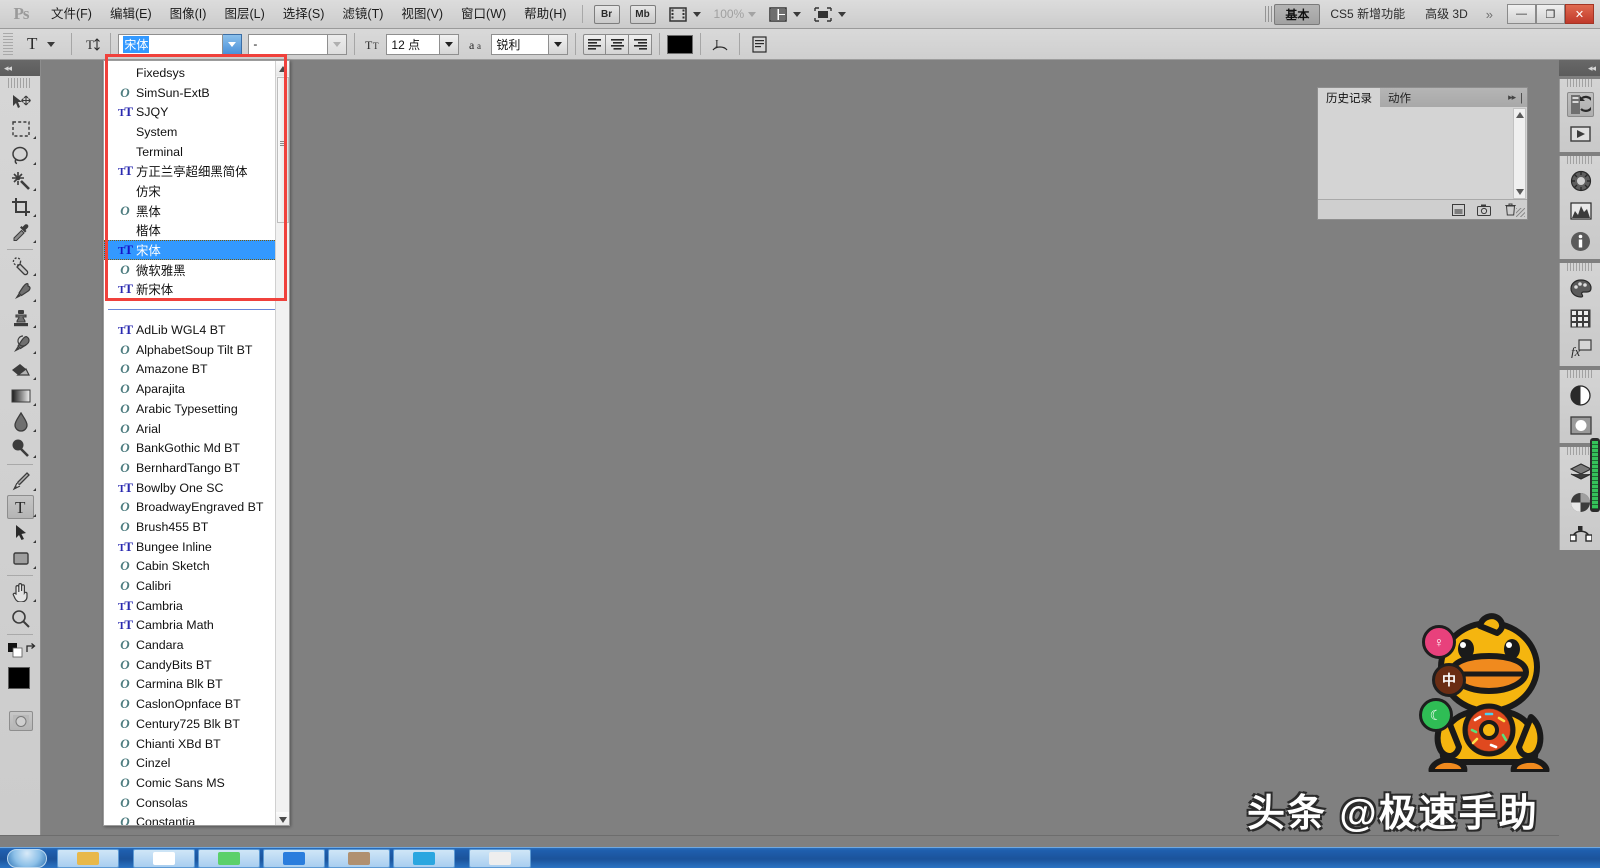 This screenshot has width=1600, height=868. I want to click on new-snapshot-icon, so click(1484, 209).